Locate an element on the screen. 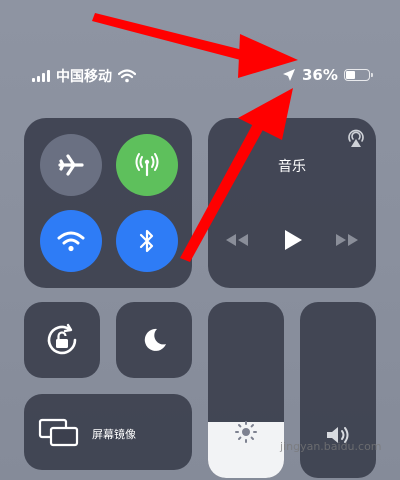 The image size is (400, 480). sun-icon is located at coordinates (246, 432).